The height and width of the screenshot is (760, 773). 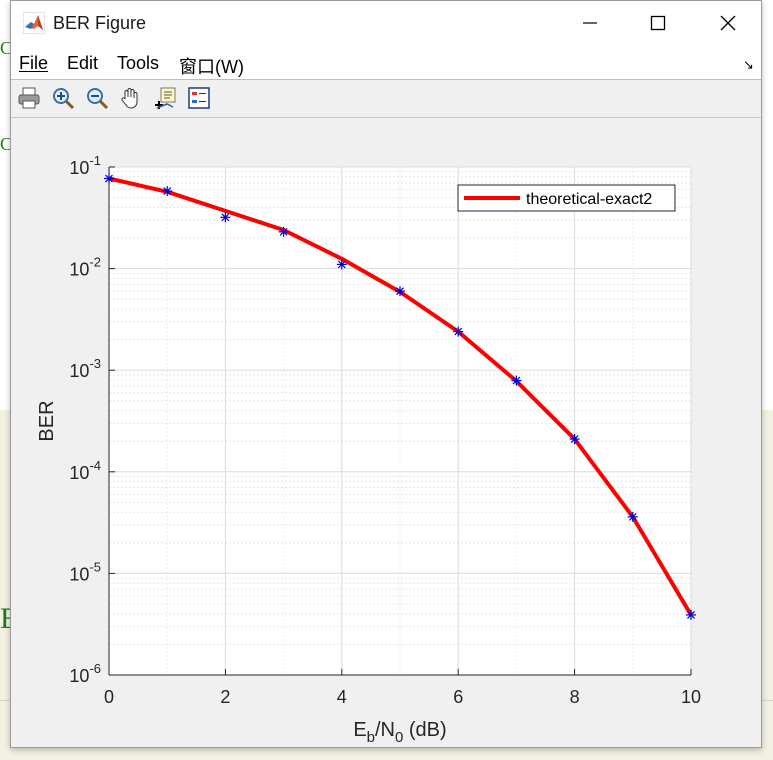 I want to click on print-icon, so click(x=29, y=98).